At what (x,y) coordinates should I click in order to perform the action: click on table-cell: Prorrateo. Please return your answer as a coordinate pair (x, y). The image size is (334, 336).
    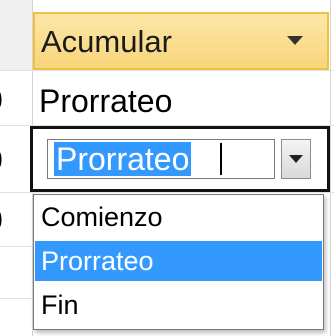
    Looking at the image, I should click on (105, 101).